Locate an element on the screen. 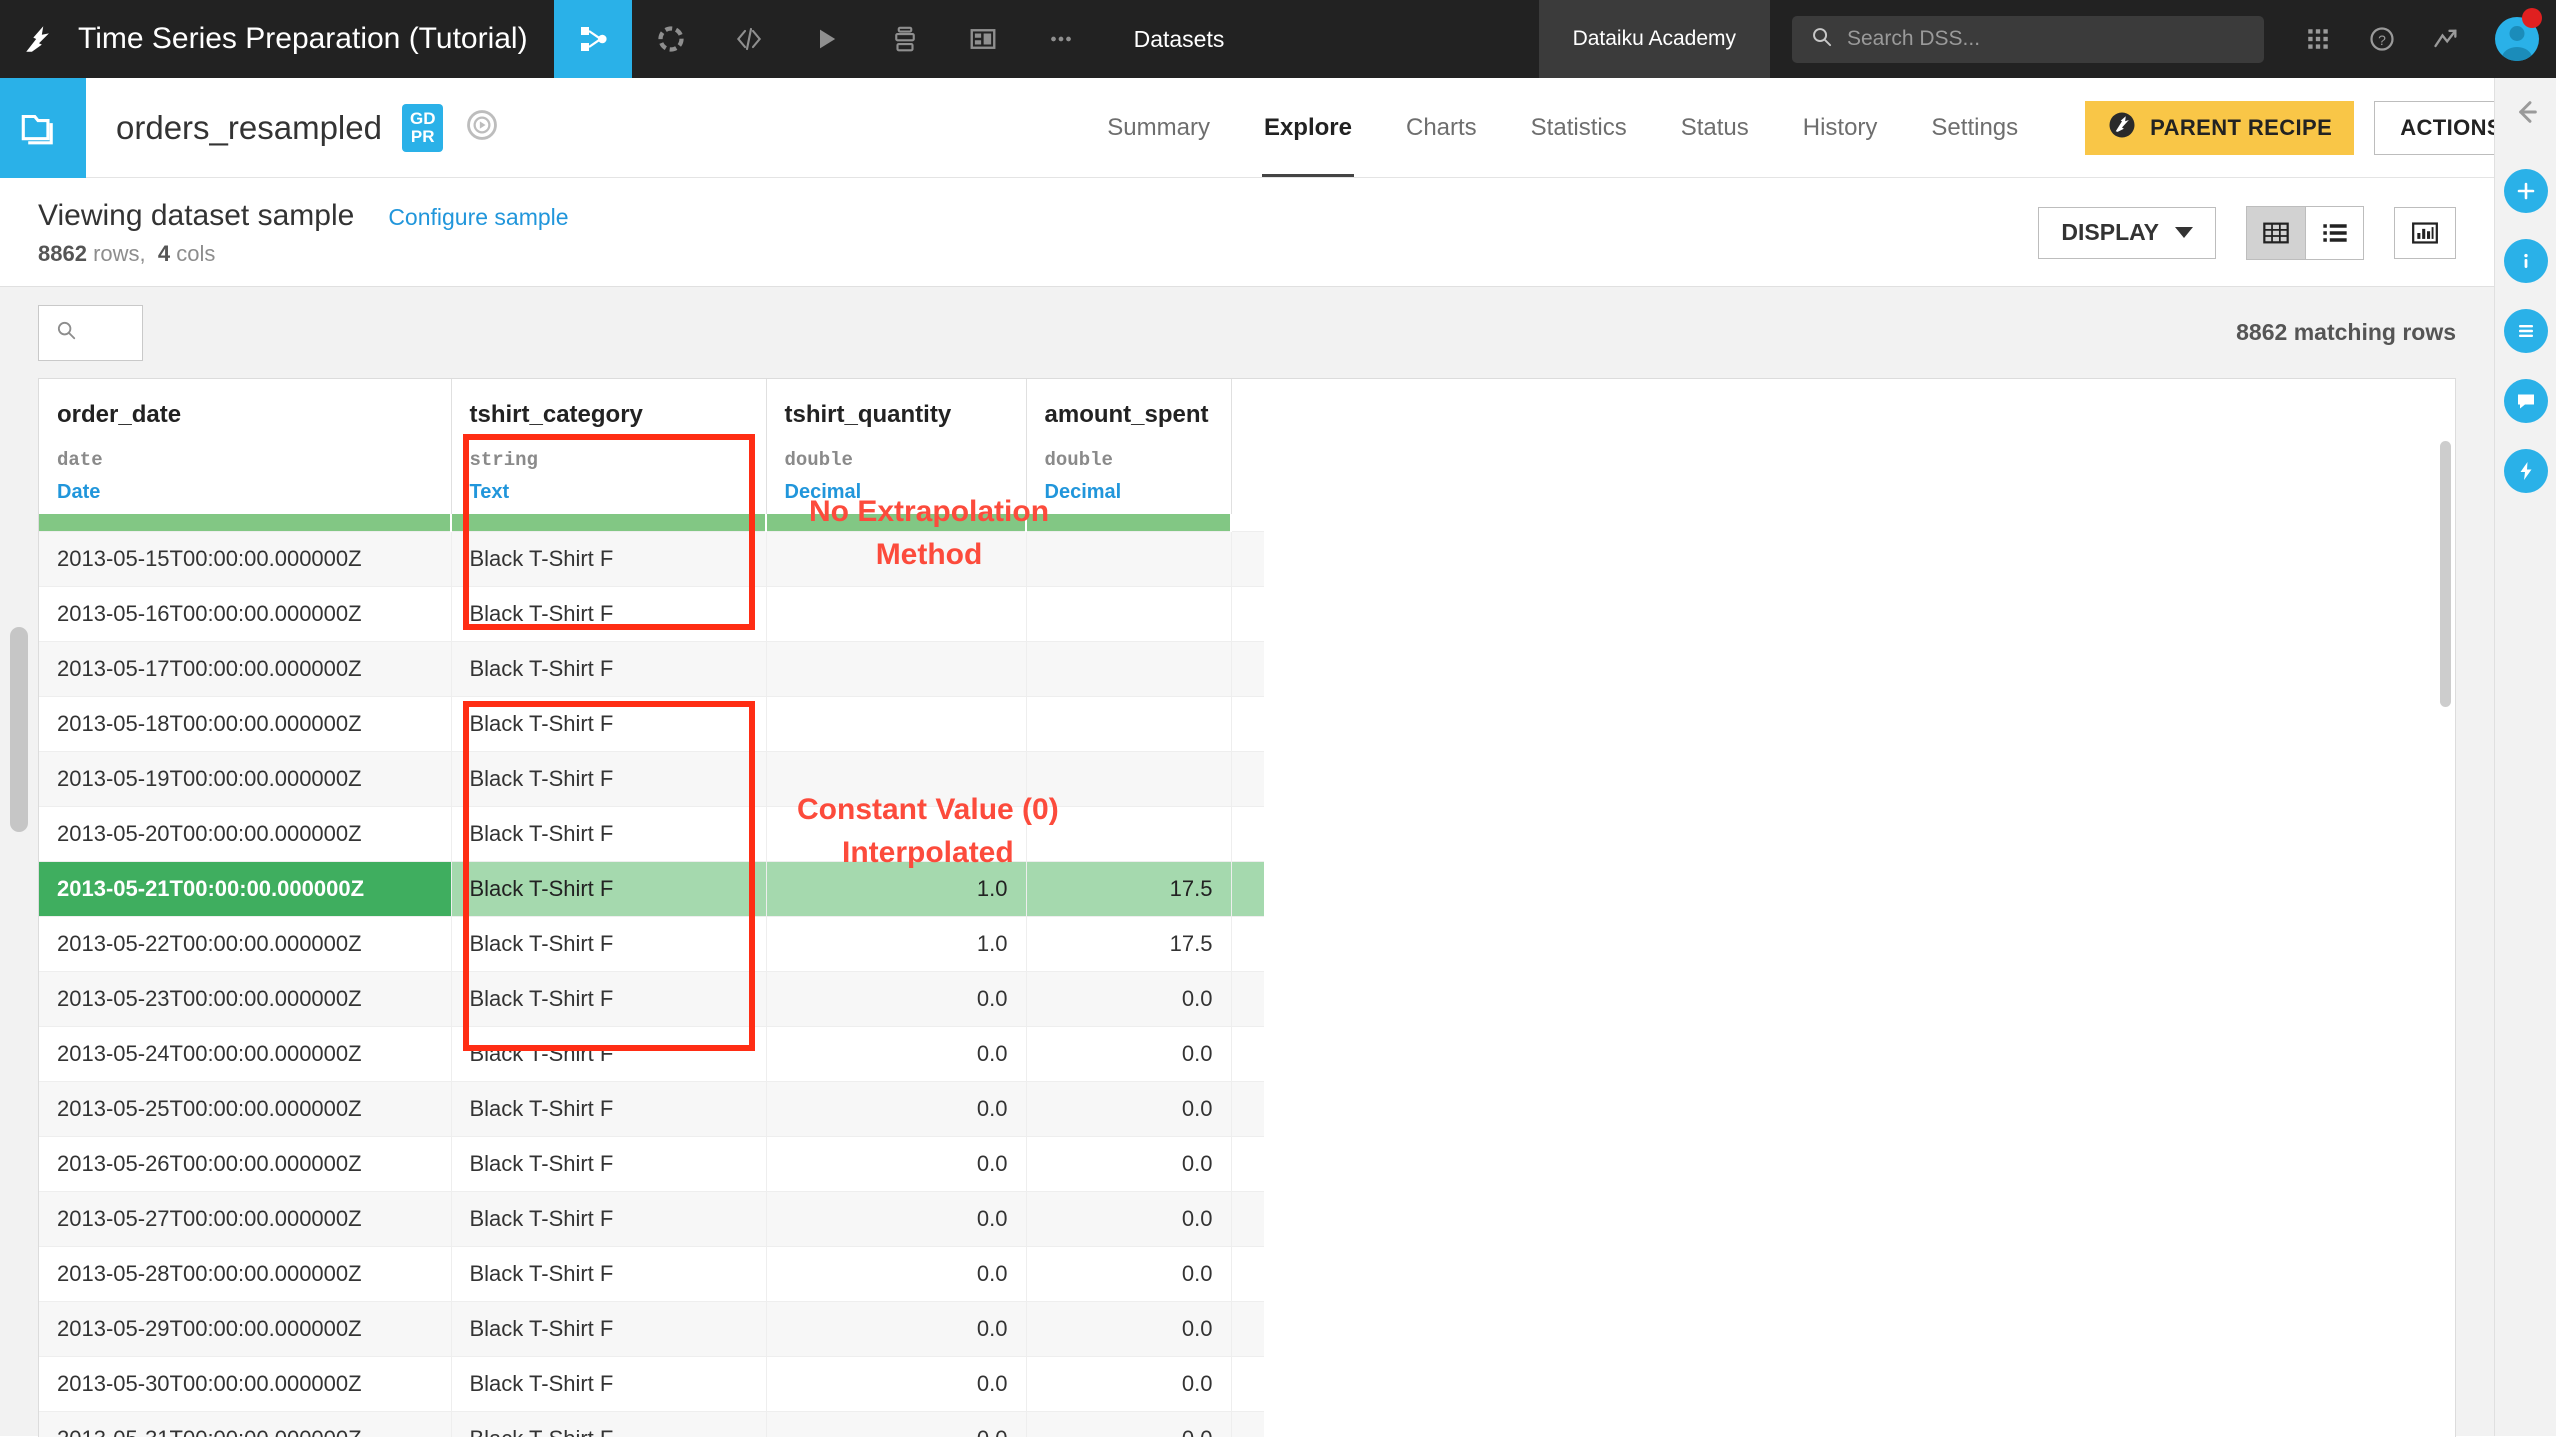 The height and width of the screenshot is (1437, 2556). grid-apps-icon is located at coordinates (2318, 39).